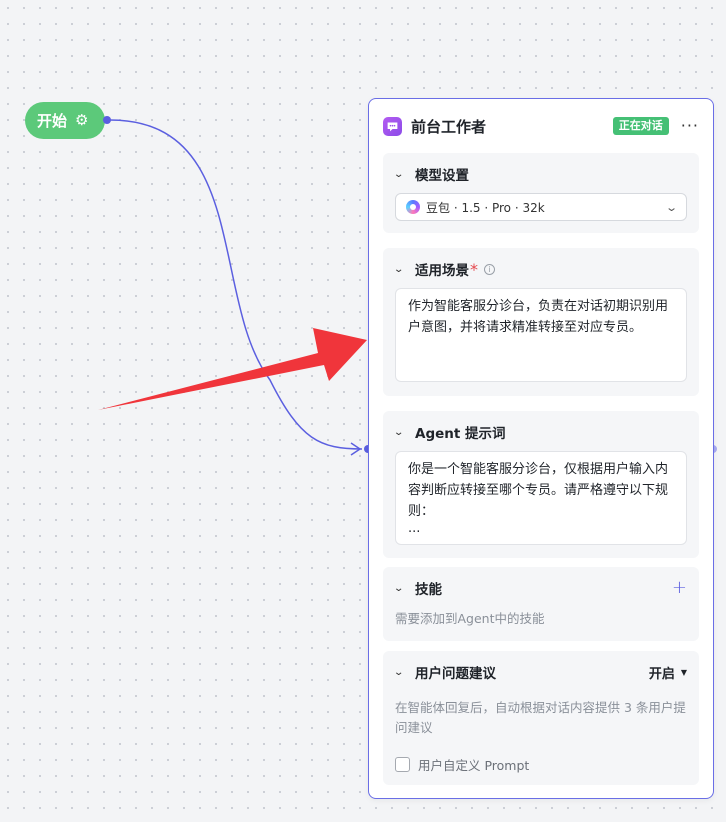 The width and height of the screenshot is (726, 822). I want to click on status-badge: 正在对话, so click(640, 126).